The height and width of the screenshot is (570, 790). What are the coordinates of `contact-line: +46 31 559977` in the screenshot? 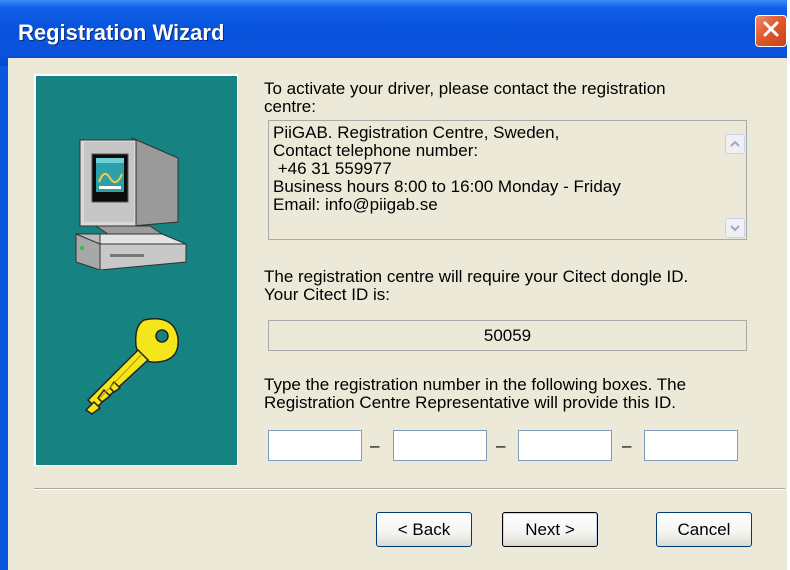 It's located at (332, 168).